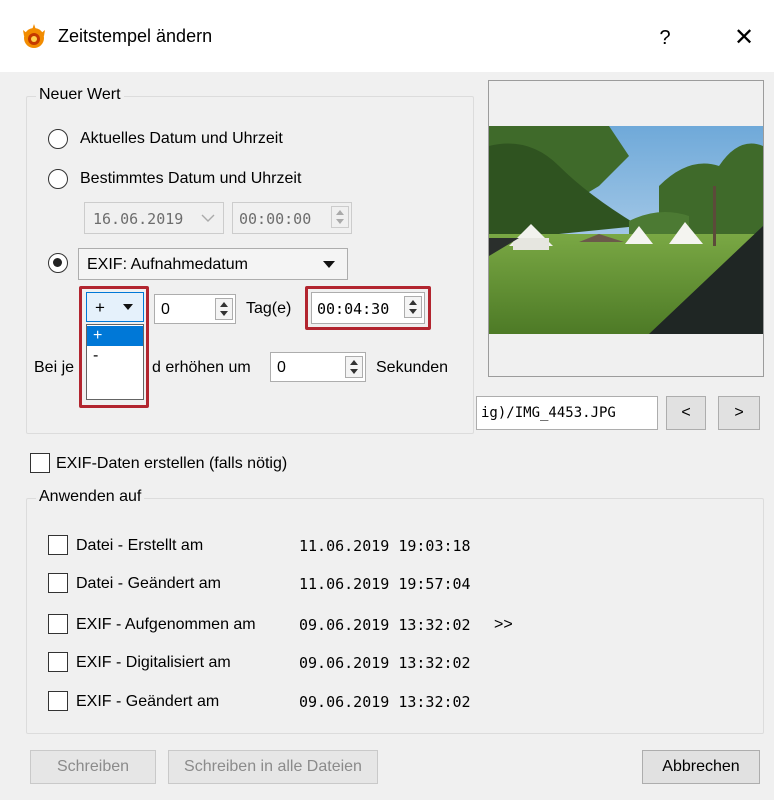  I want to click on radio-exif-source, so click(58, 263).